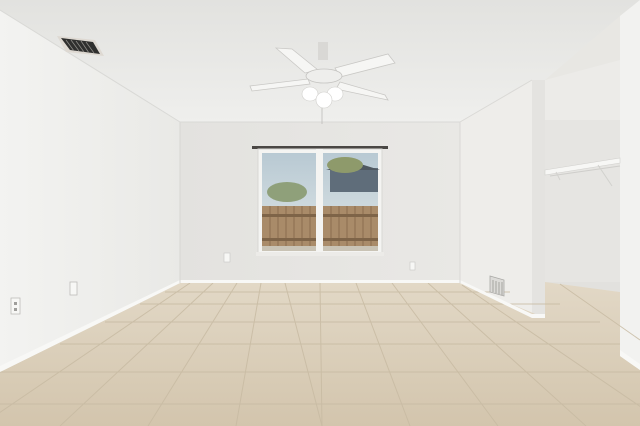 The image size is (640, 426). What do you see at coordinates (320, 201) in the screenshot?
I see `window` at bounding box center [320, 201].